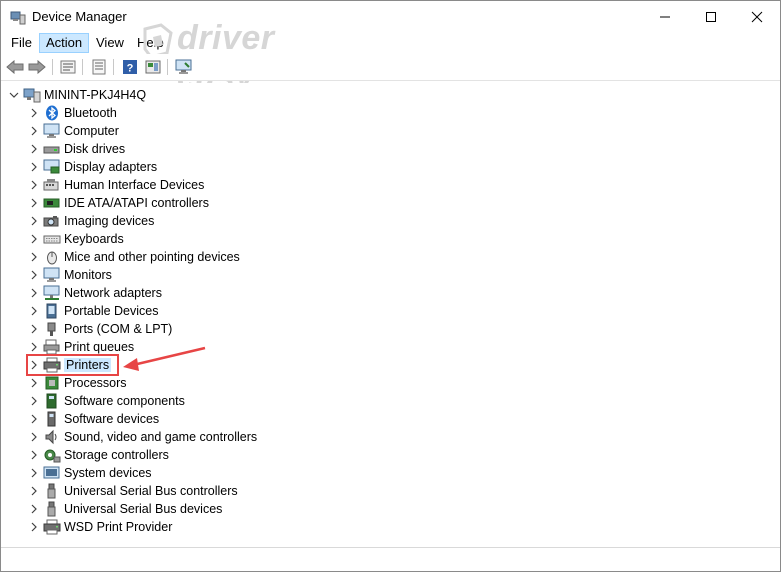 Image resolution: width=781 pixels, height=572 pixels. I want to click on tree-item-storage-controllers: Storage controllers, so click(98, 455).